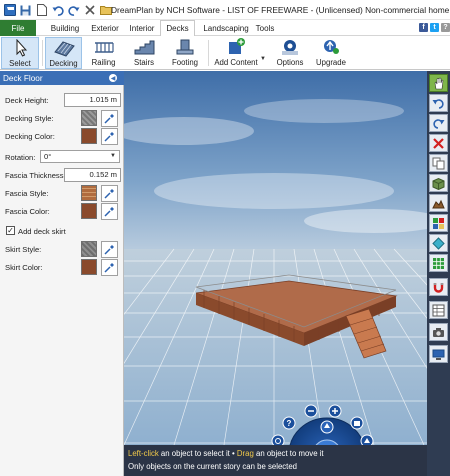 The width and height of the screenshot is (450, 476). Describe the element at coordinates (10, 230) in the screenshot. I see `add-skirt-checkbox: ✓` at that location.